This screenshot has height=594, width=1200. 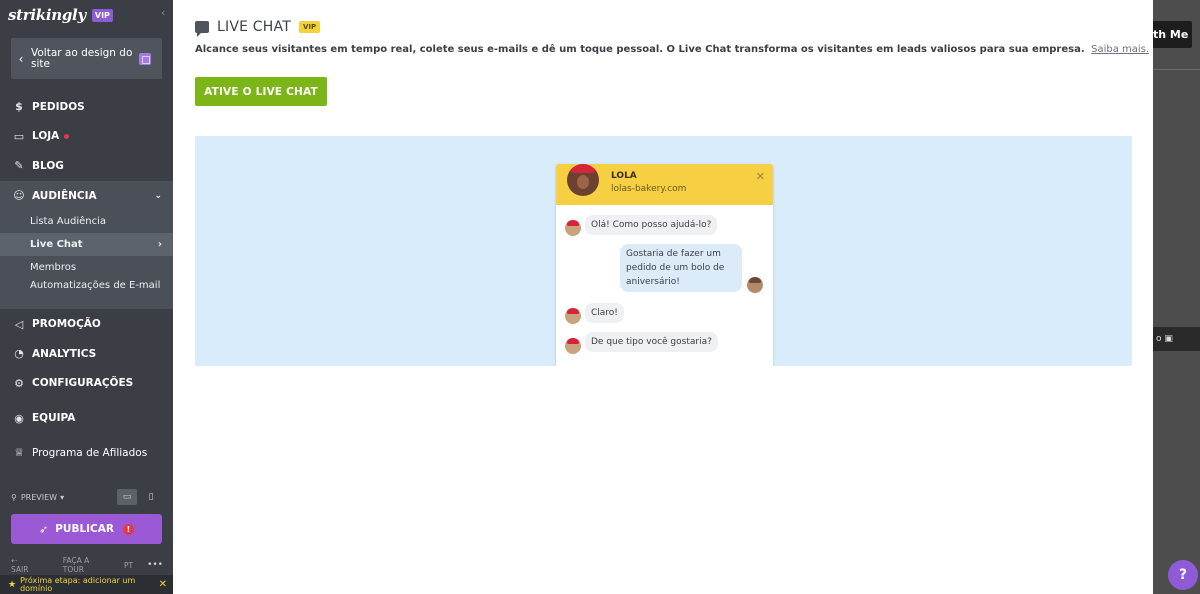 What do you see at coordinates (166, 13) in the screenshot?
I see `collapse-sidebar-icon: ‹` at bounding box center [166, 13].